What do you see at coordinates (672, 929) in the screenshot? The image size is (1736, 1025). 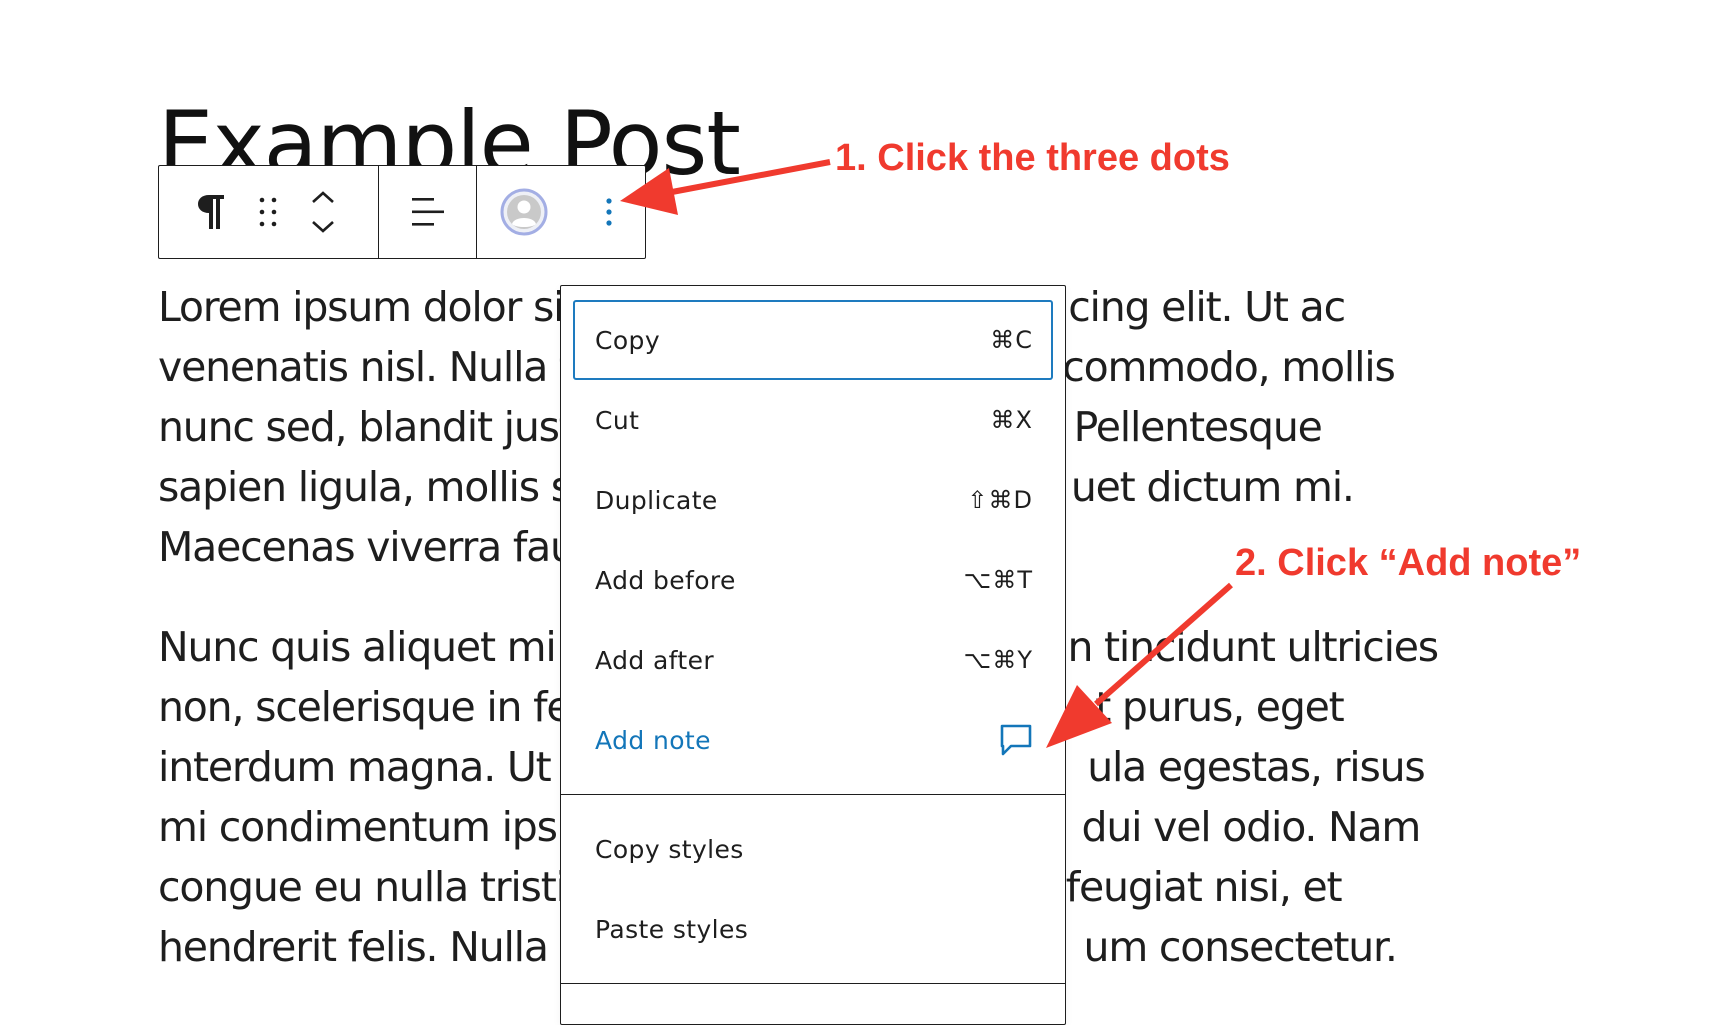 I see `menu-item-label: Paste styles` at bounding box center [672, 929].